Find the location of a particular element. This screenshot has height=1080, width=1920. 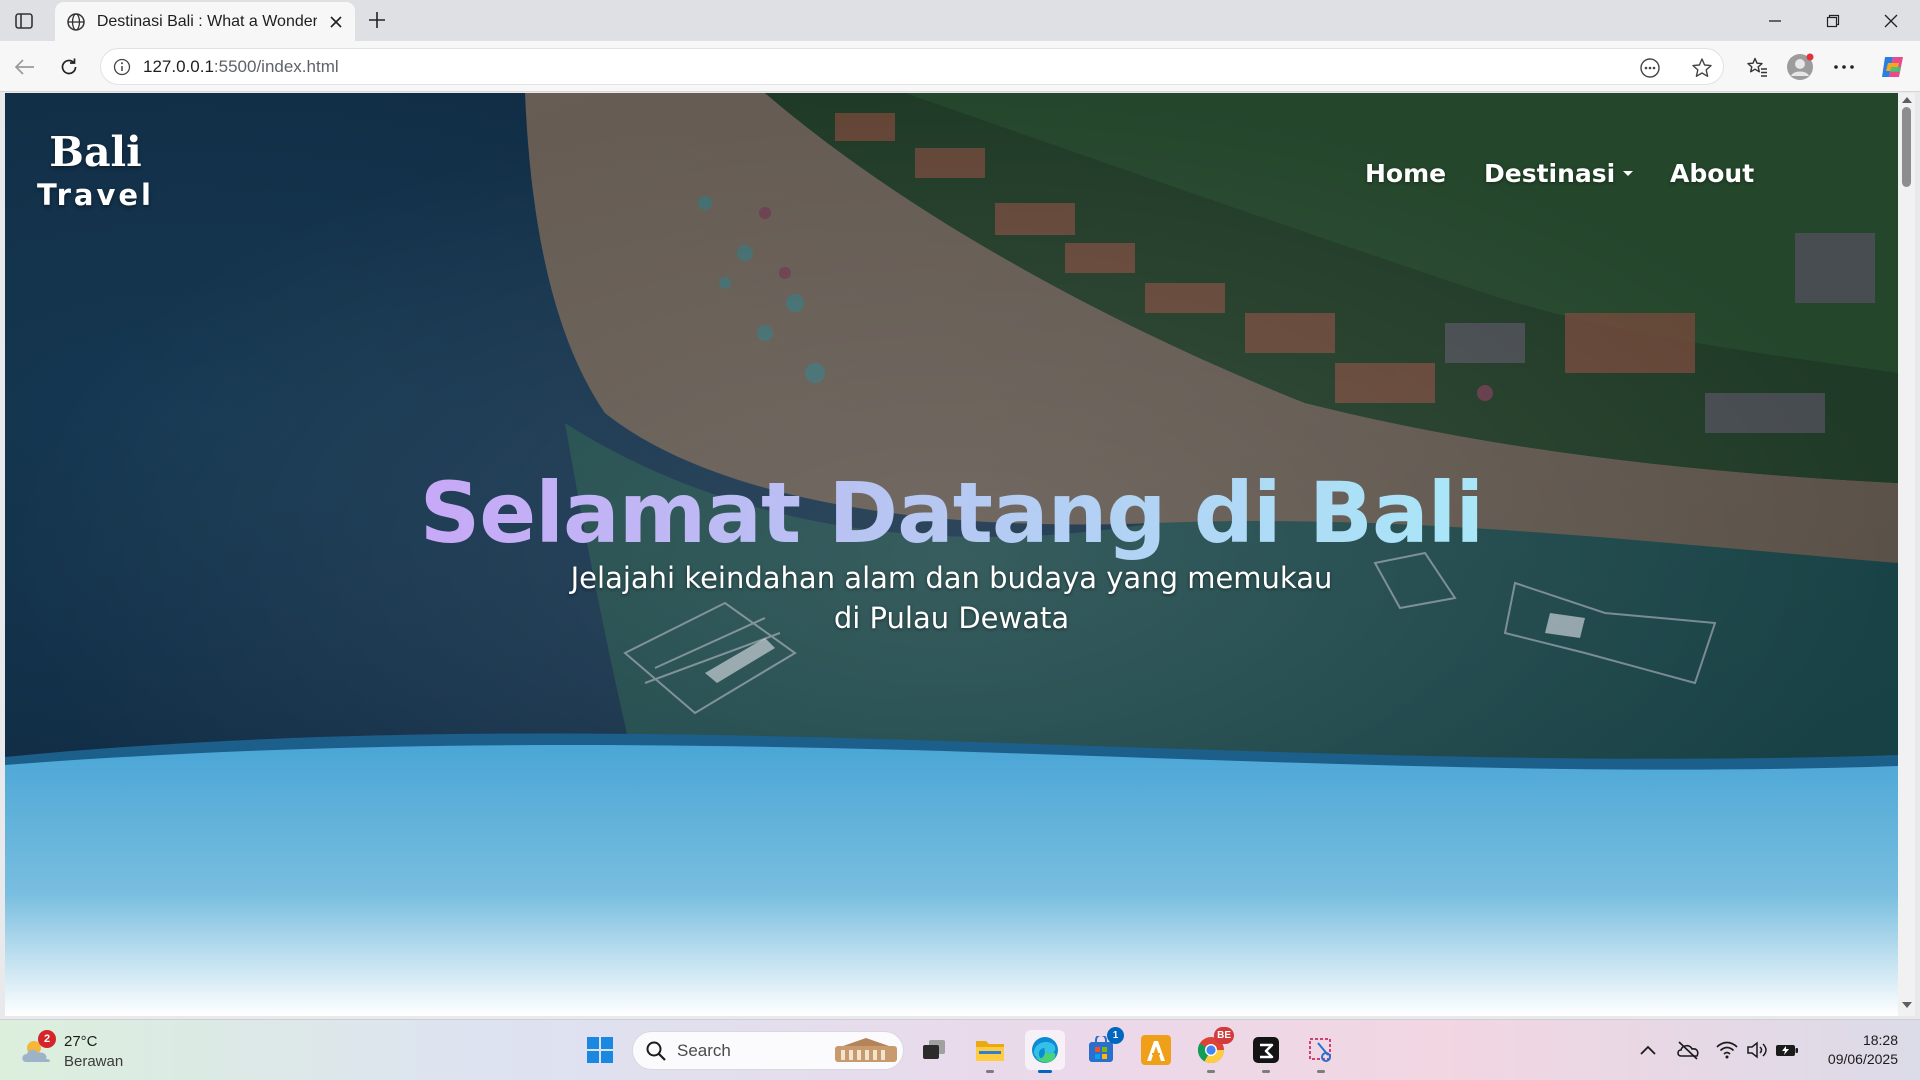

browser-toolbar: 127.0.0.1:5500/index.html is located at coordinates (960, 66).